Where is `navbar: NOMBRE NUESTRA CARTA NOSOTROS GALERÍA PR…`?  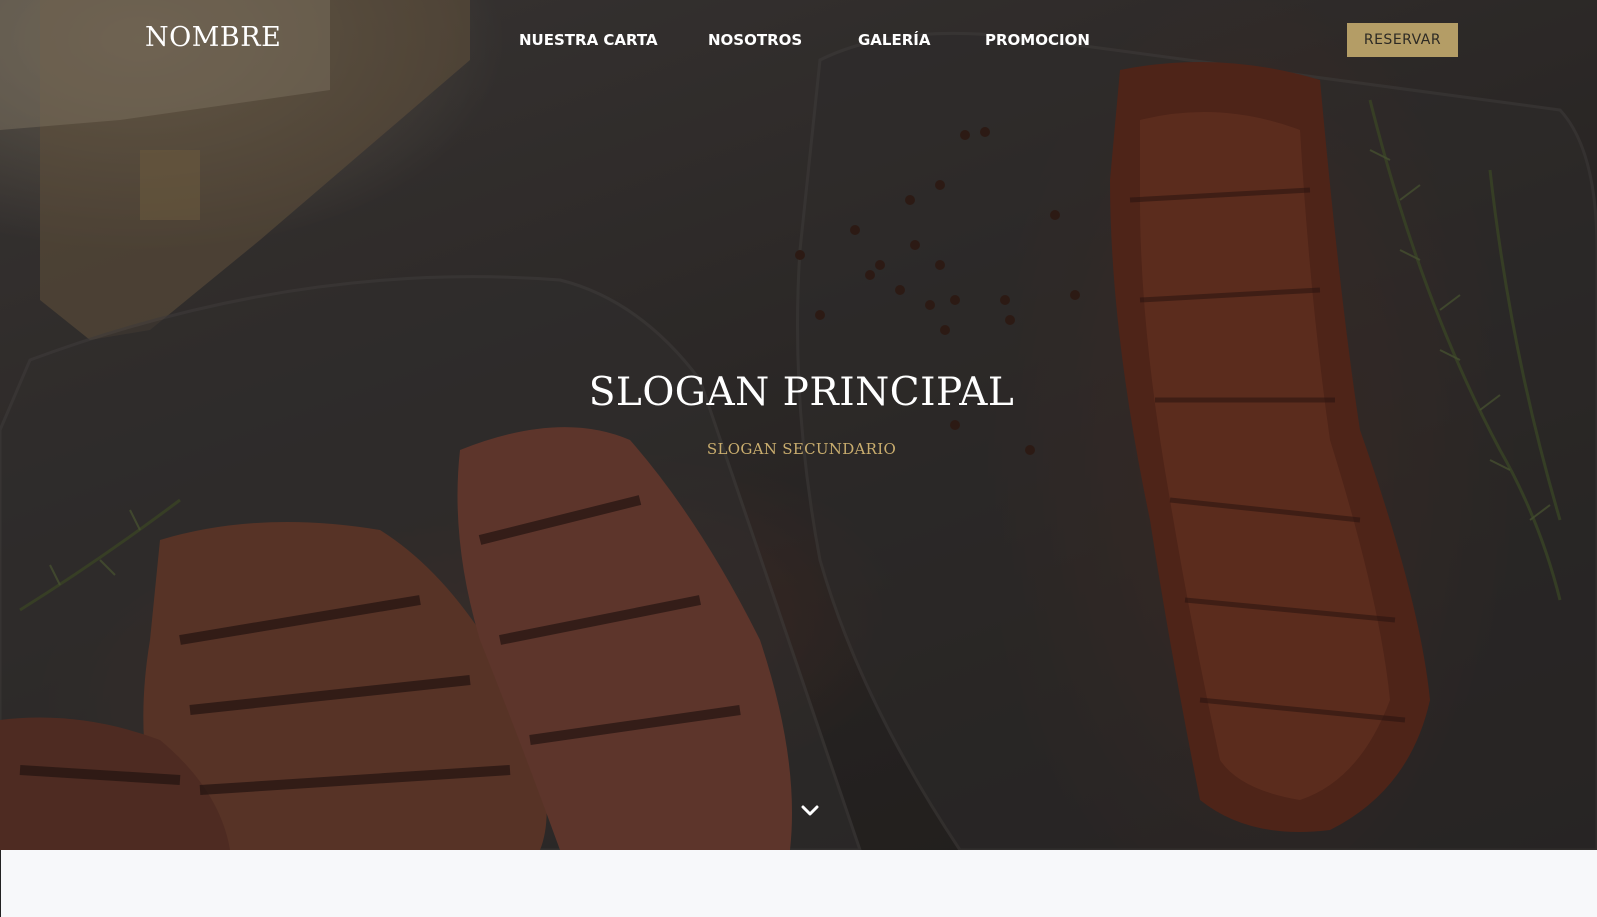 navbar: NOMBRE NUESTRA CARTA NOSOTROS GALERÍA PR… is located at coordinates (798, 41).